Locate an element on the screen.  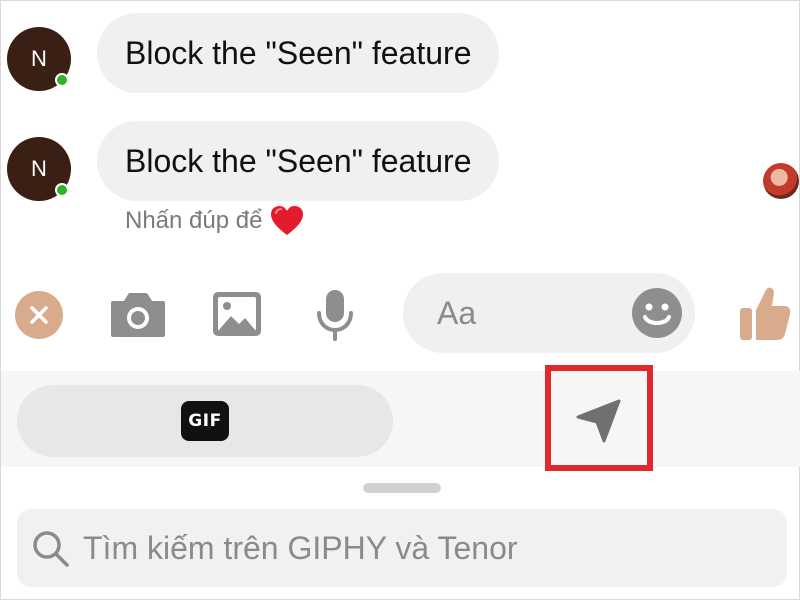
close-button is located at coordinates (39, 315).